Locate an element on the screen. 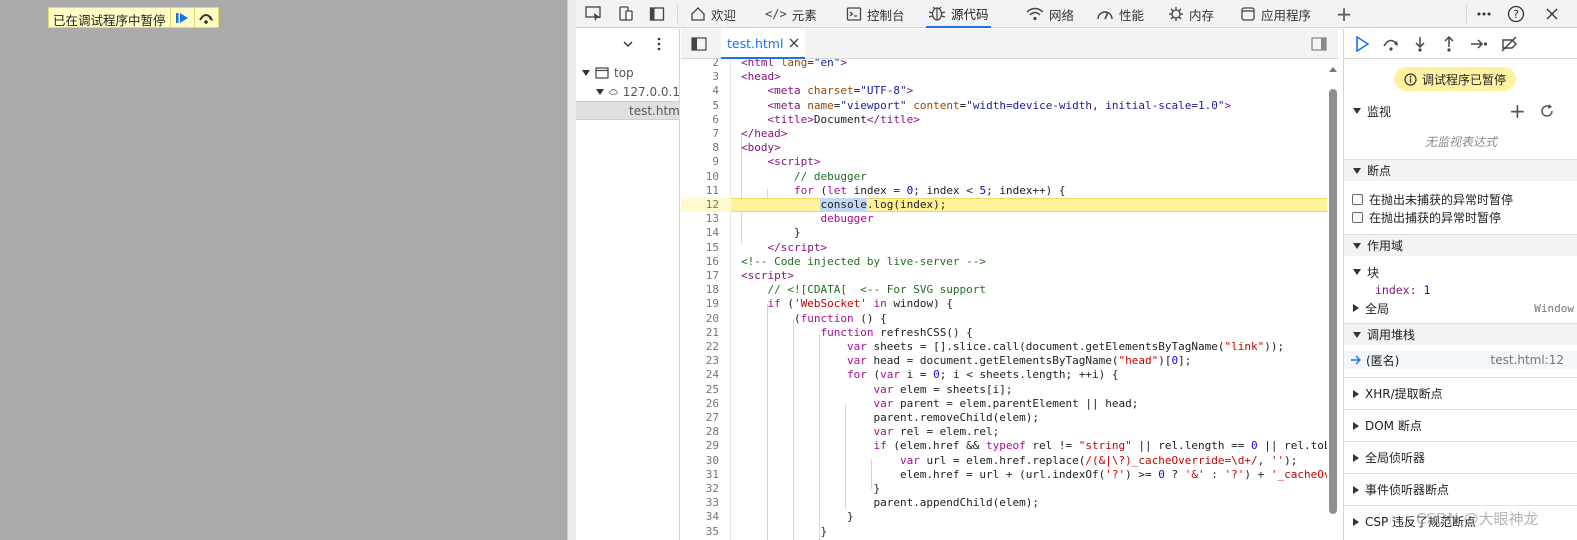 This screenshot has height=540, width=1577. pause-caught-checkbox is located at coordinates (1357, 217).